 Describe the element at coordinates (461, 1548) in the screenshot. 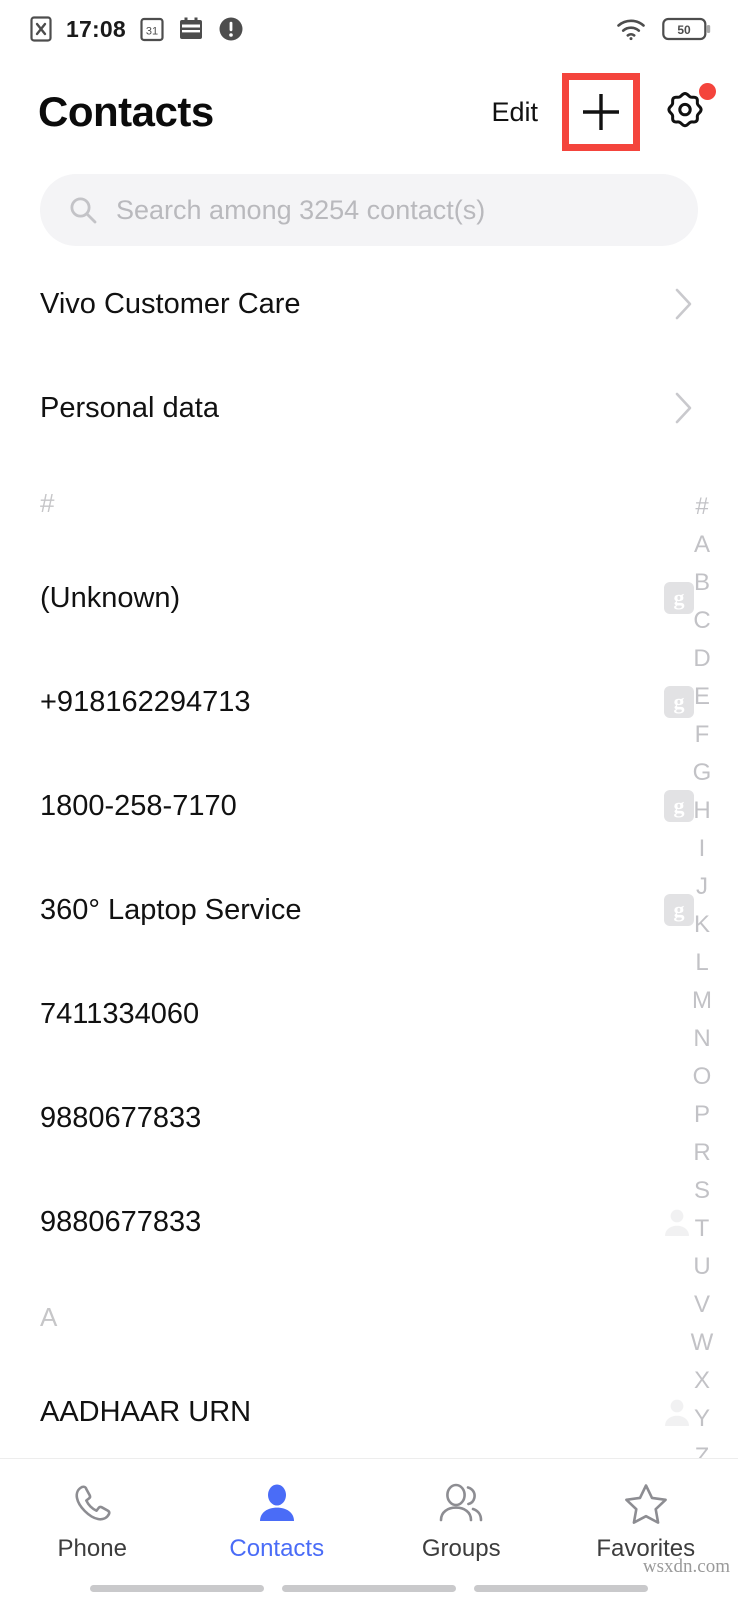

I see `tab-label: Groups` at that location.